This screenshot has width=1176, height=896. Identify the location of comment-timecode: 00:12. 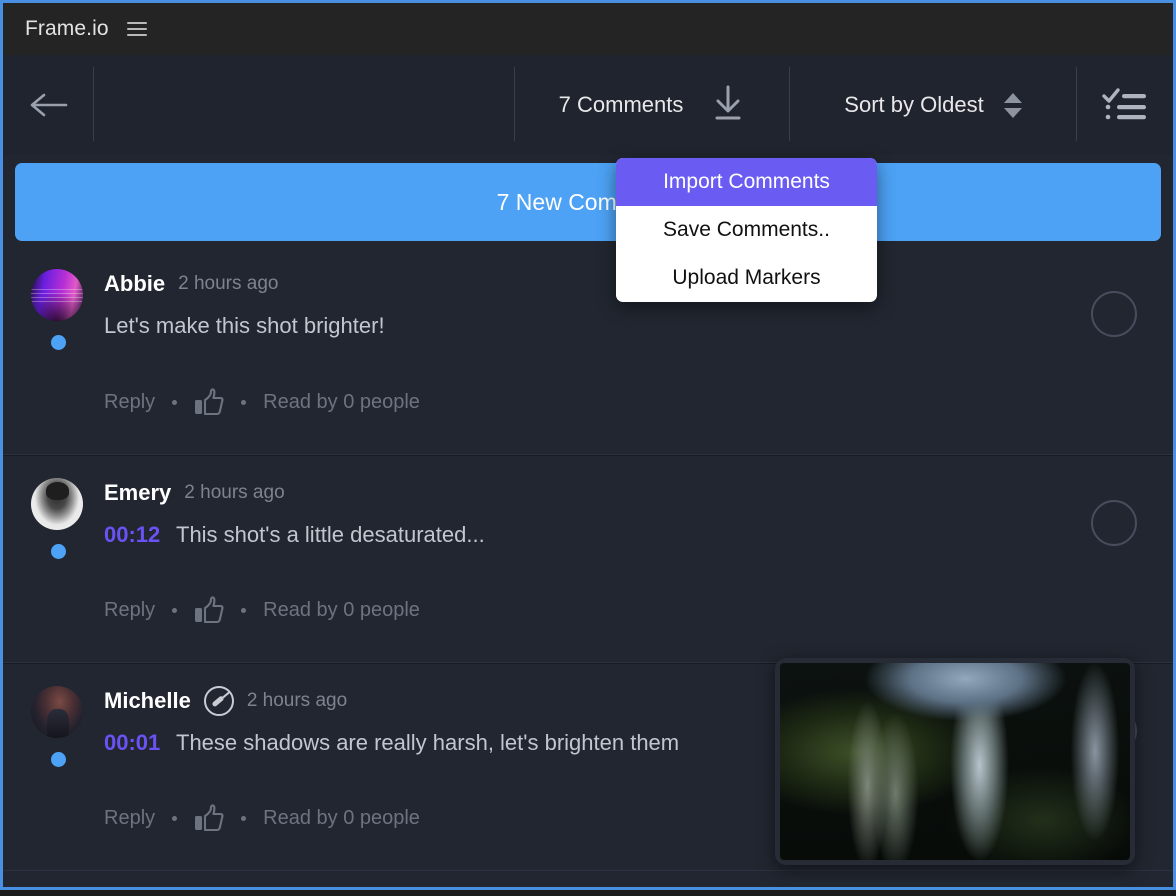
(132, 534).